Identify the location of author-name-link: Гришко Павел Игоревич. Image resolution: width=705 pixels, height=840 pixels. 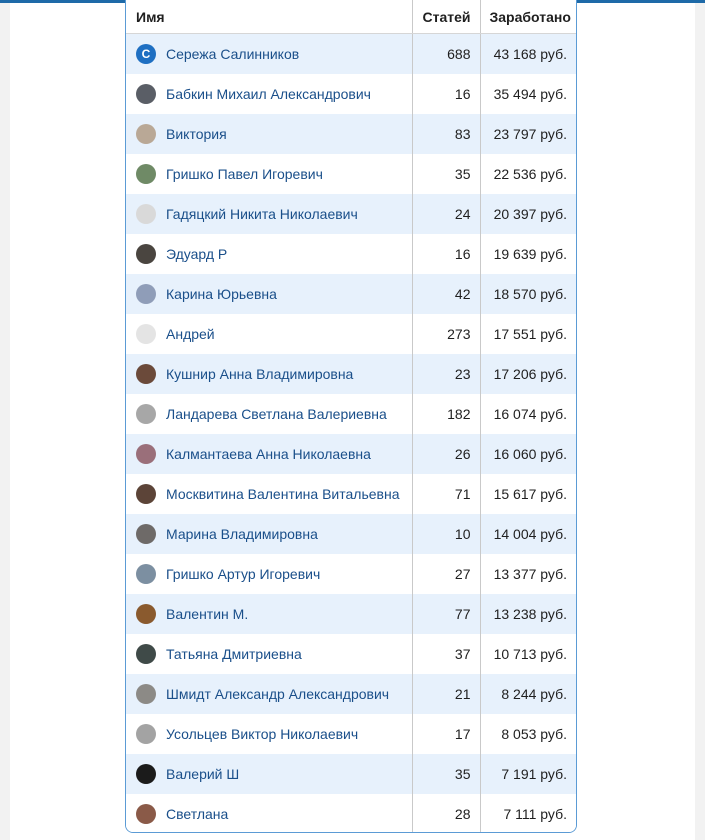
(244, 174).